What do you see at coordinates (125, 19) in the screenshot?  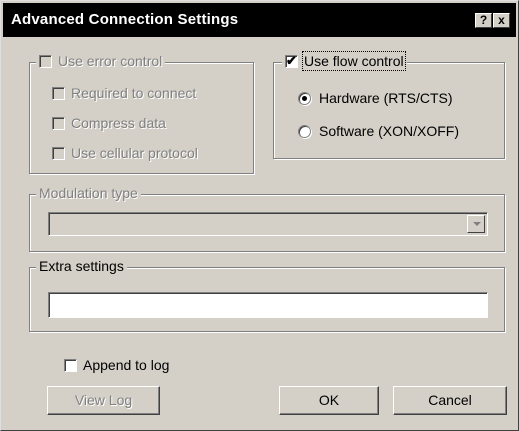 I see `window-title: Advanced Connection Settings` at bounding box center [125, 19].